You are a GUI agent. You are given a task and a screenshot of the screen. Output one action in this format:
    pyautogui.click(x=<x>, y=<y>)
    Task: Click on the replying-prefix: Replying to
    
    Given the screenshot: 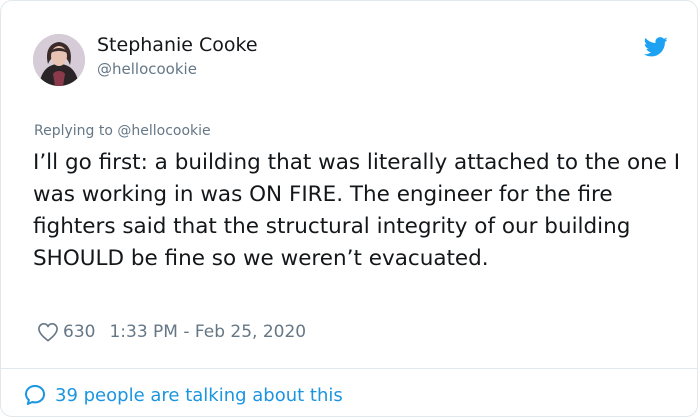 What is the action you would take?
    pyautogui.click(x=73, y=131)
    